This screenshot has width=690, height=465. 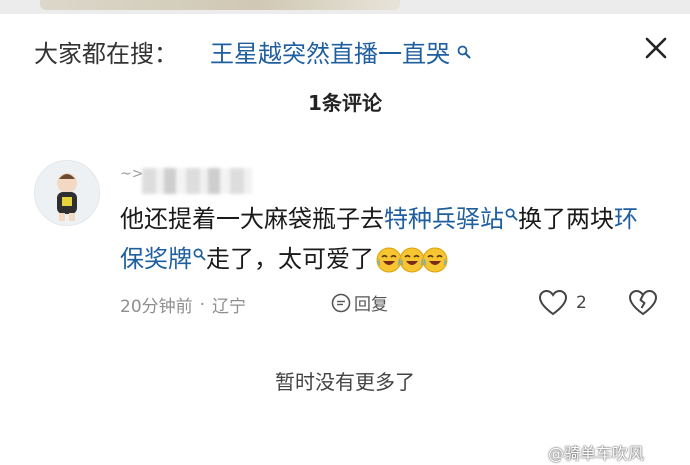 What do you see at coordinates (106, 54) in the screenshot?
I see `trending-search-label: 大家都在搜：` at bounding box center [106, 54].